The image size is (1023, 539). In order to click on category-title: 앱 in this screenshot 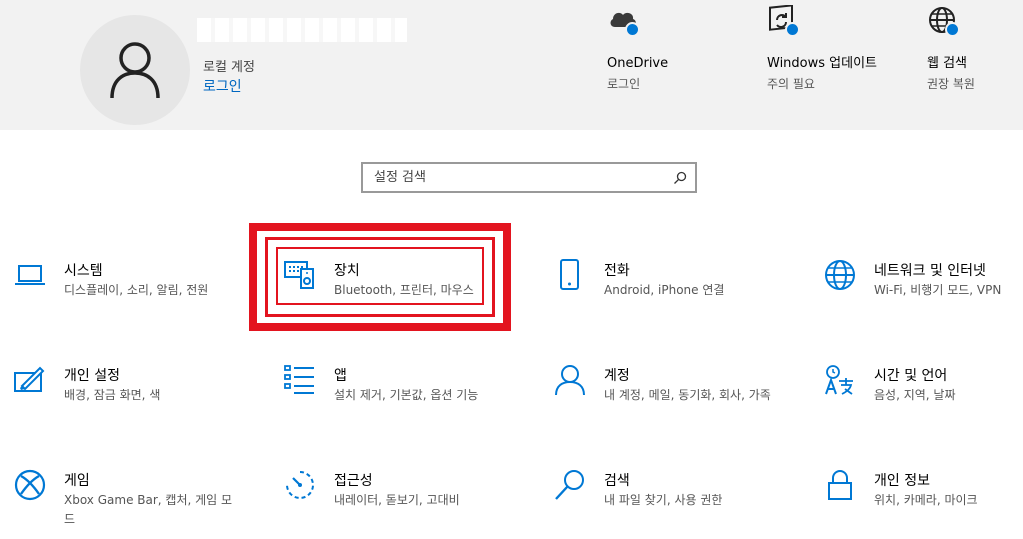, I will do `click(340, 376)`.